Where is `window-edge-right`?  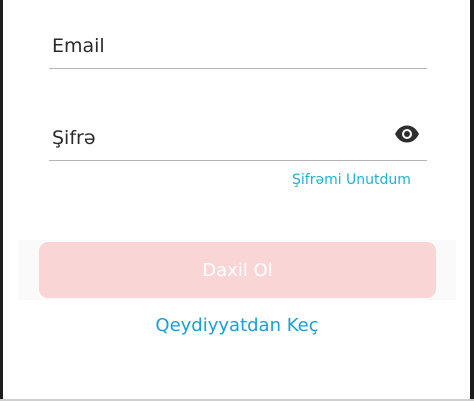 window-edge-right is located at coordinates (472, 200).